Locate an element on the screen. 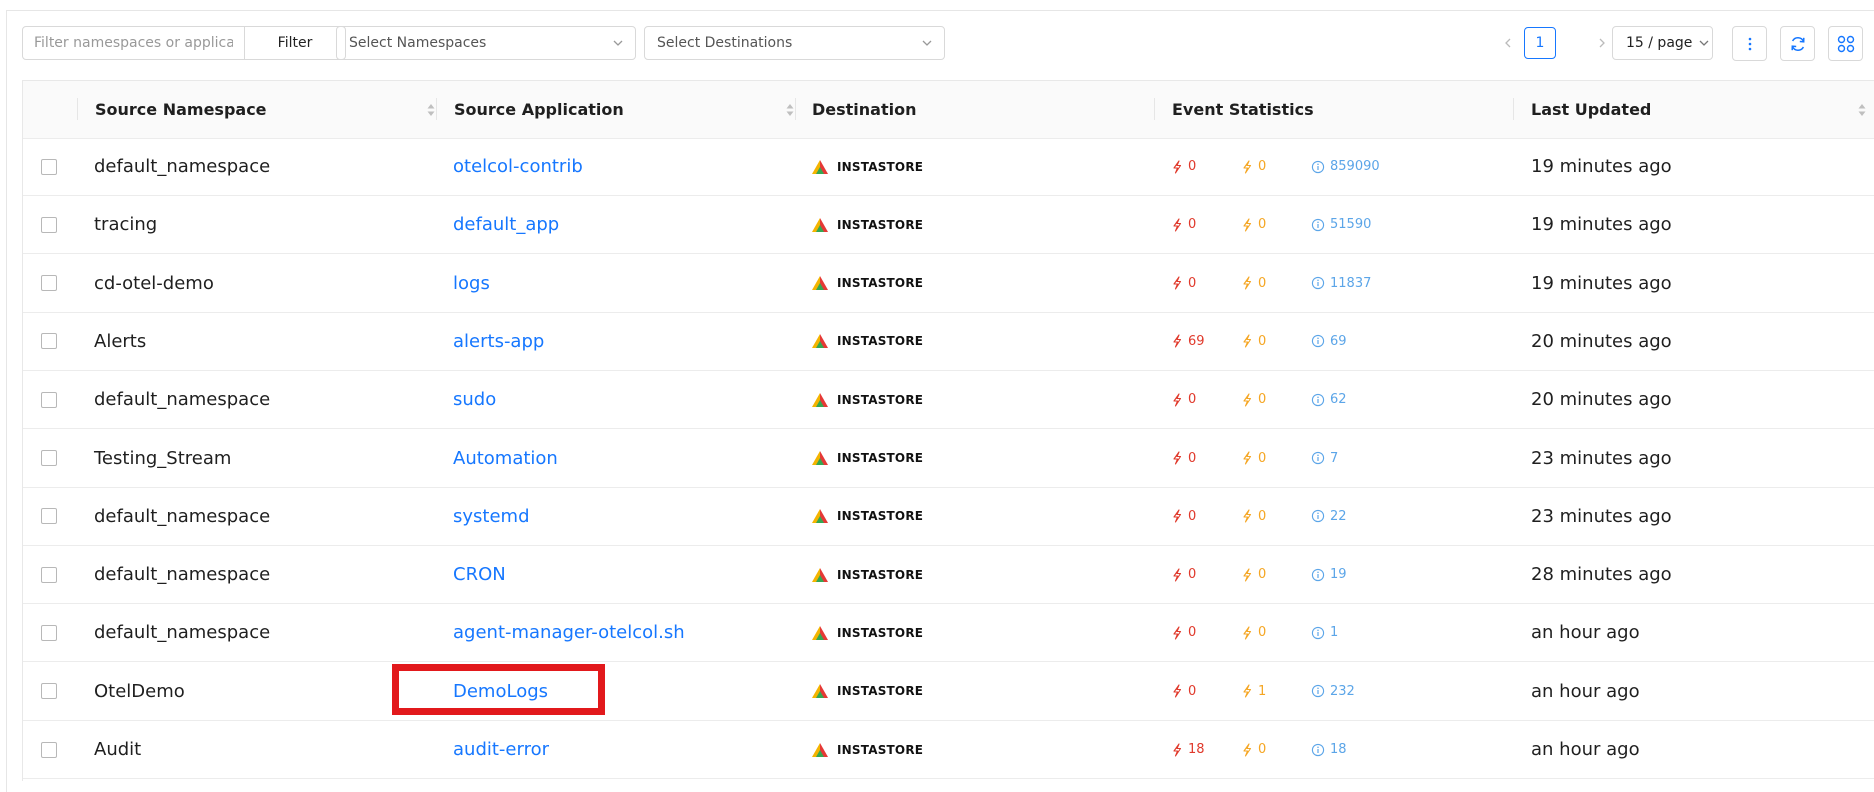 Image resolution: width=1874 pixels, height=792 pixels. chevron-right-icon is located at coordinates (1602, 43).